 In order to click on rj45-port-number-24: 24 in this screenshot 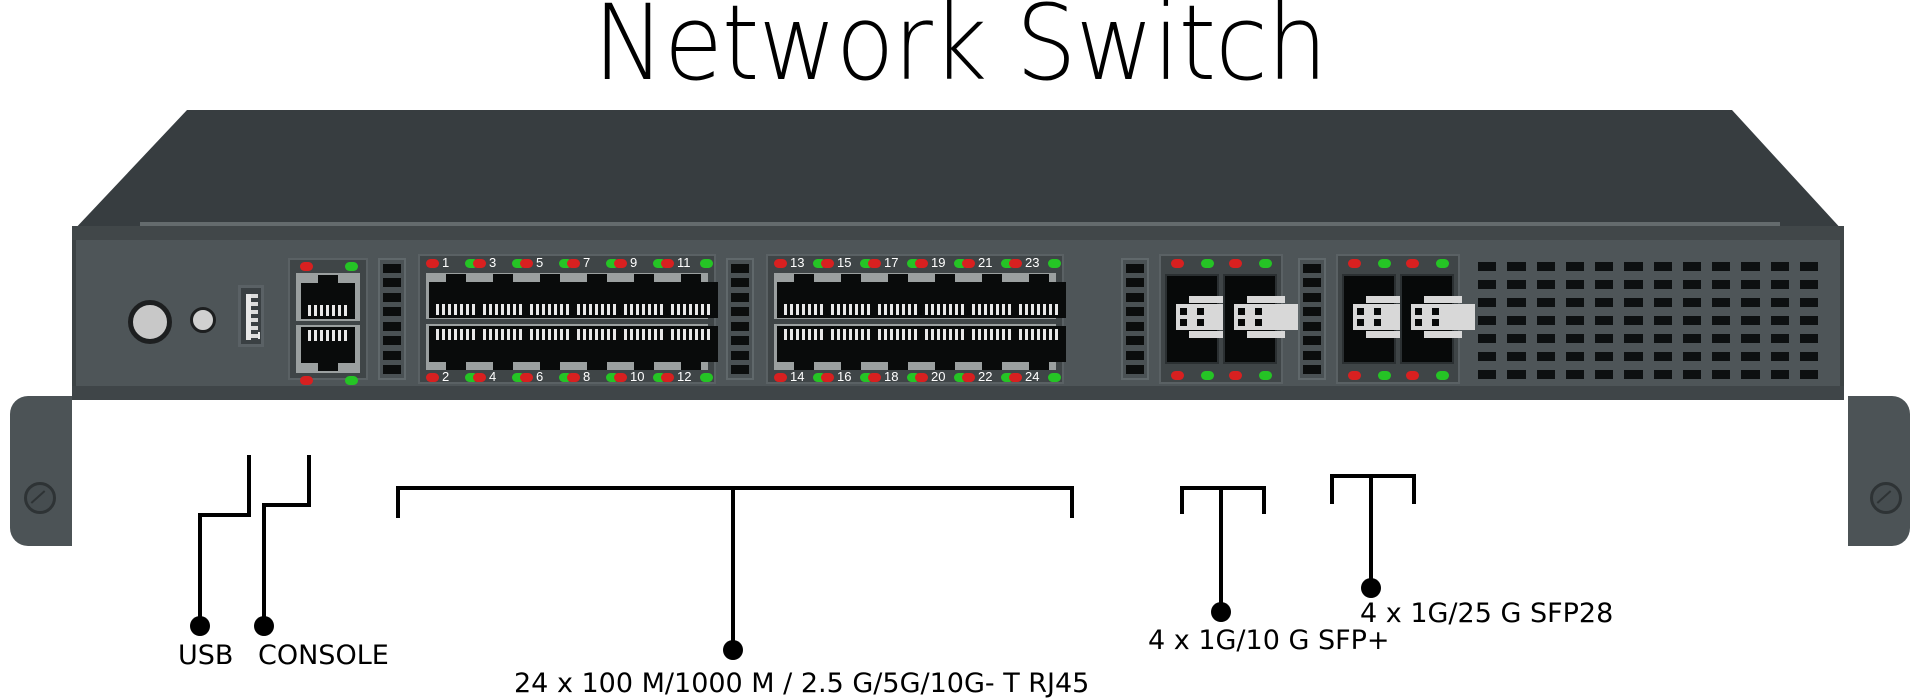, I will do `click(1032, 376)`.